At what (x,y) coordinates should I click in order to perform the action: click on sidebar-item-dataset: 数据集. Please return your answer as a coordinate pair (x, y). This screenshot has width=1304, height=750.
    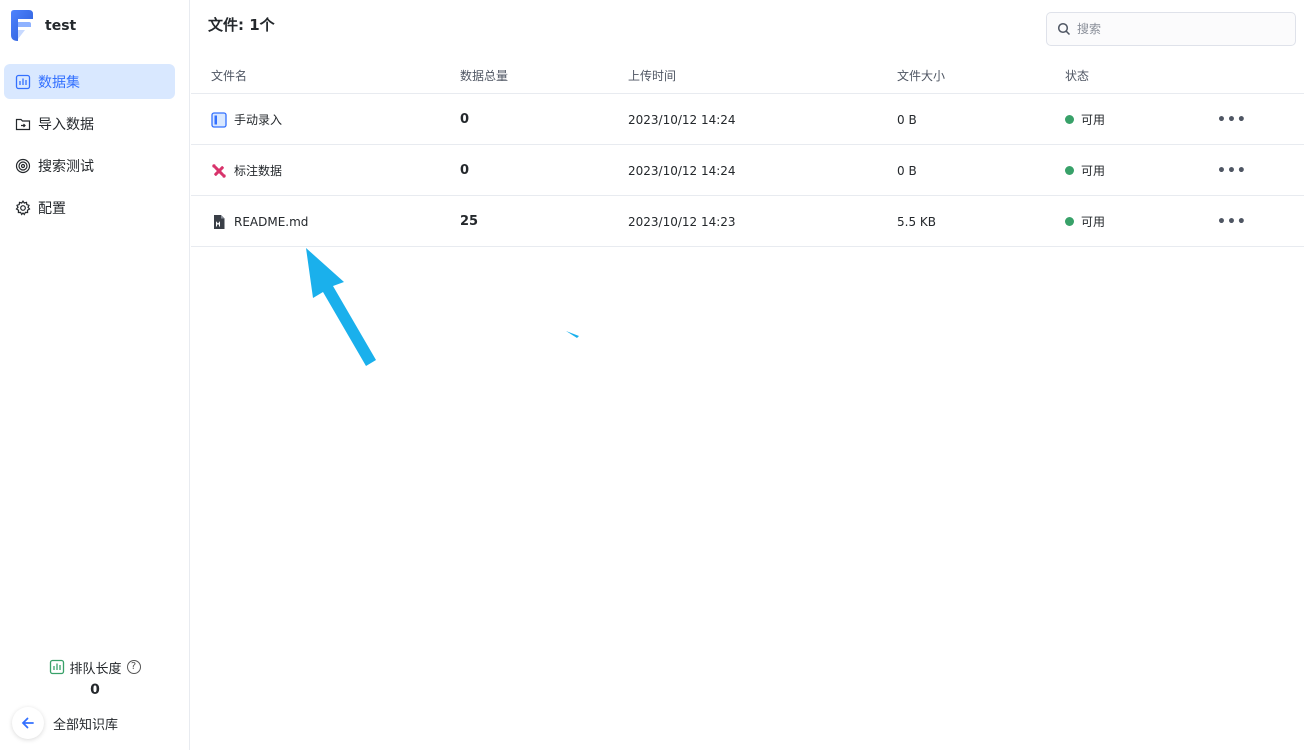
    Looking at the image, I should click on (89, 81).